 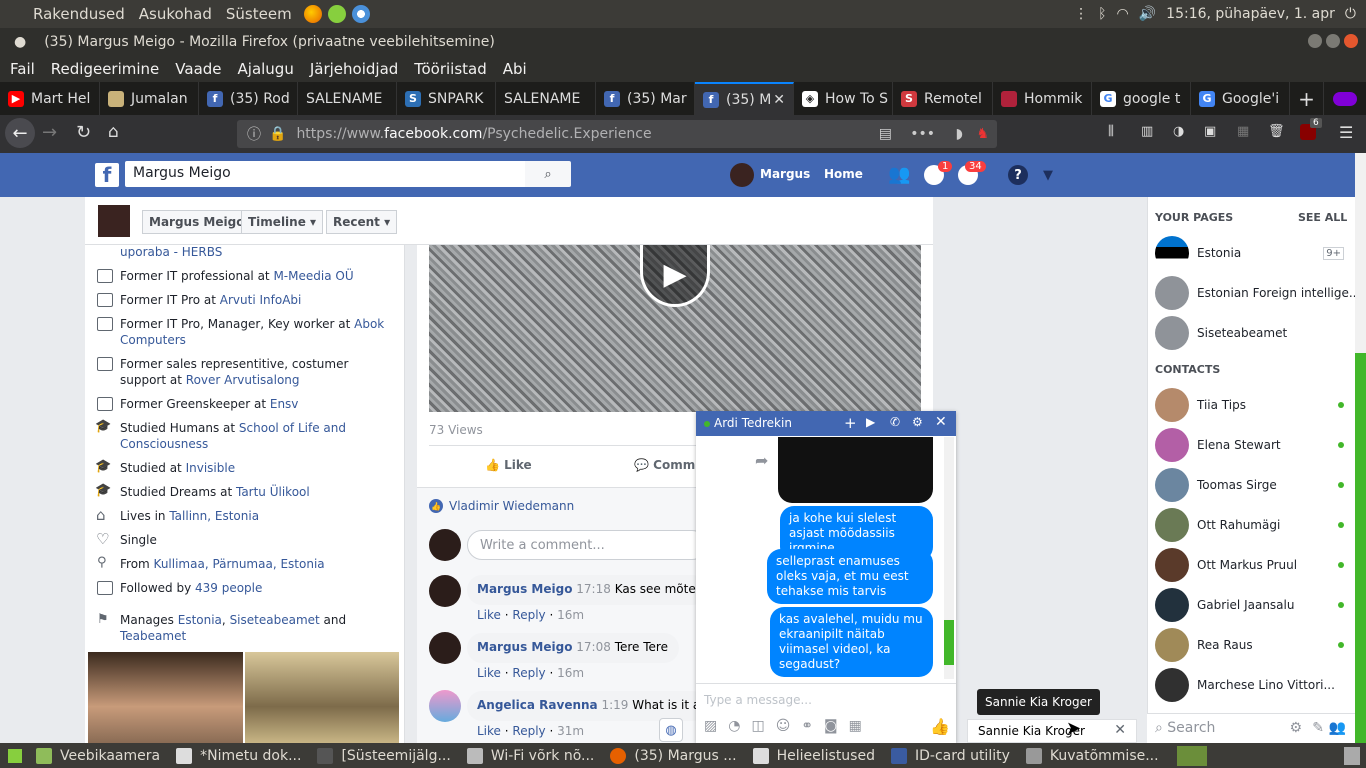 What do you see at coordinates (1178, 131) in the screenshot?
I see `addon-icon: ◑` at bounding box center [1178, 131].